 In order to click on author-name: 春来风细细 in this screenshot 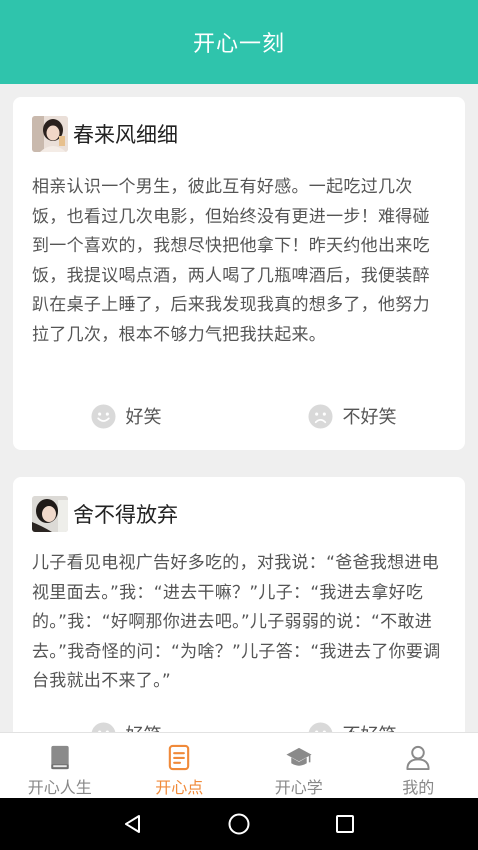, I will do `click(125, 135)`.